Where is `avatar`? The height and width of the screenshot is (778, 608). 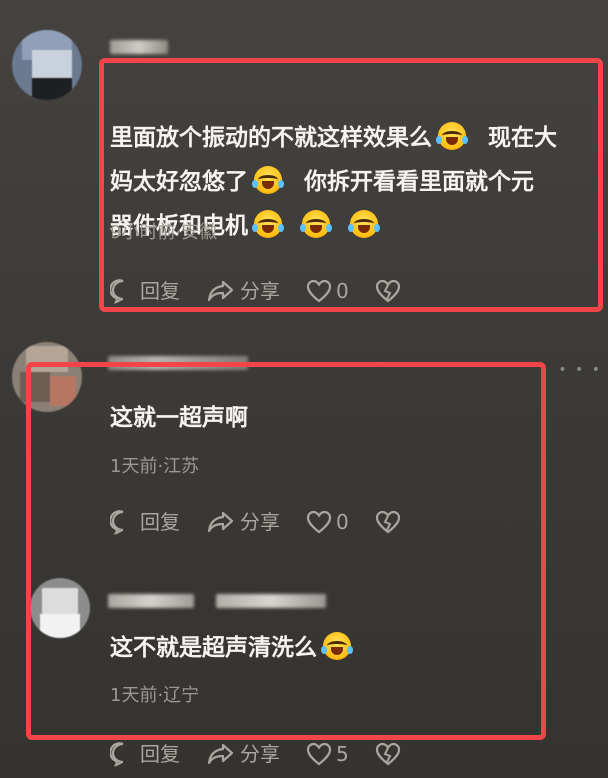 avatar is located at coordinates (47, 65).